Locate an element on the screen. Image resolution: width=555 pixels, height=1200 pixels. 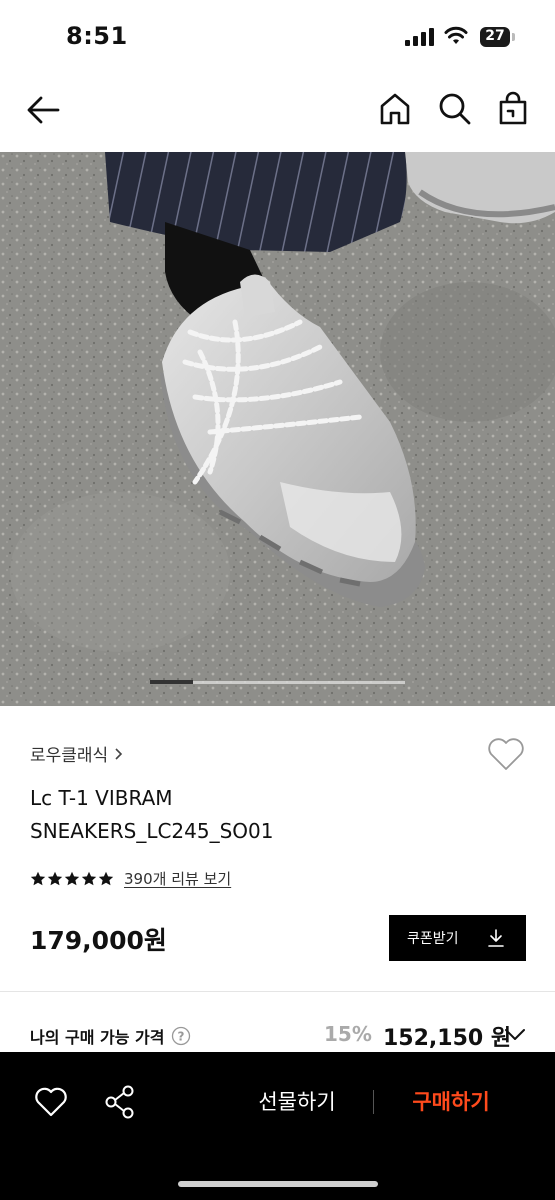
star-rating is located at coordinates (72, 879).